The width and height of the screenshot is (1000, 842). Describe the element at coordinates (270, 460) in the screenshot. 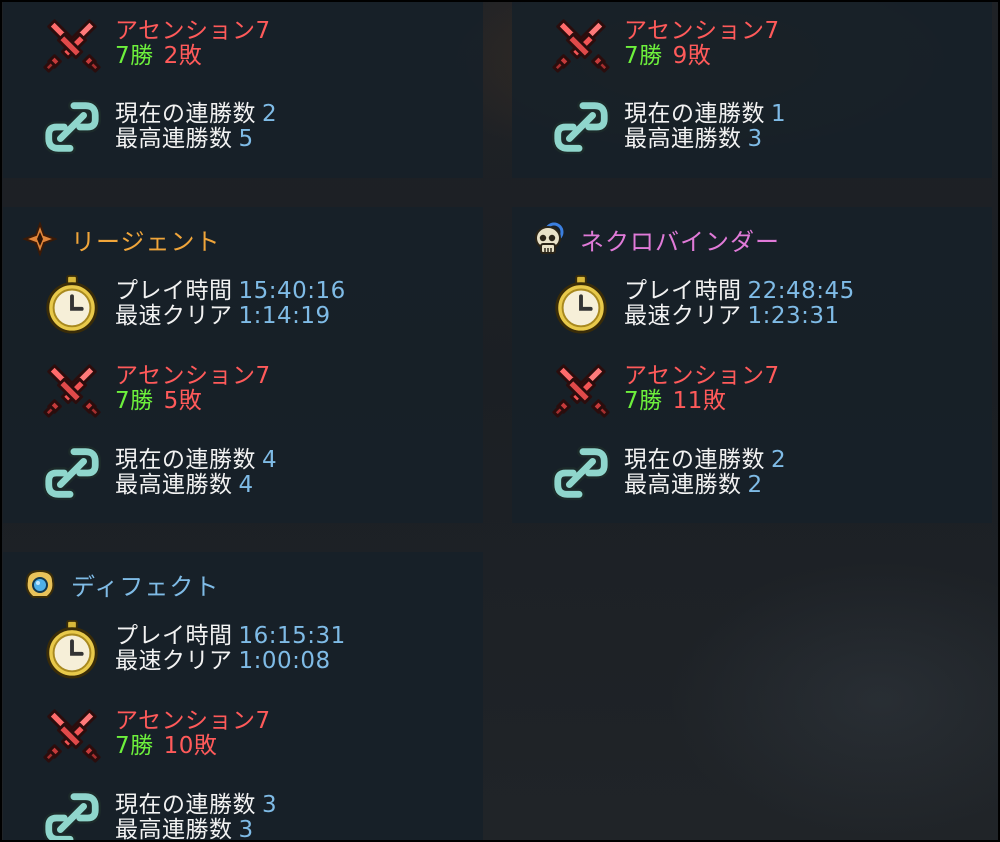

I see `current-streak-value: 4` at that location.